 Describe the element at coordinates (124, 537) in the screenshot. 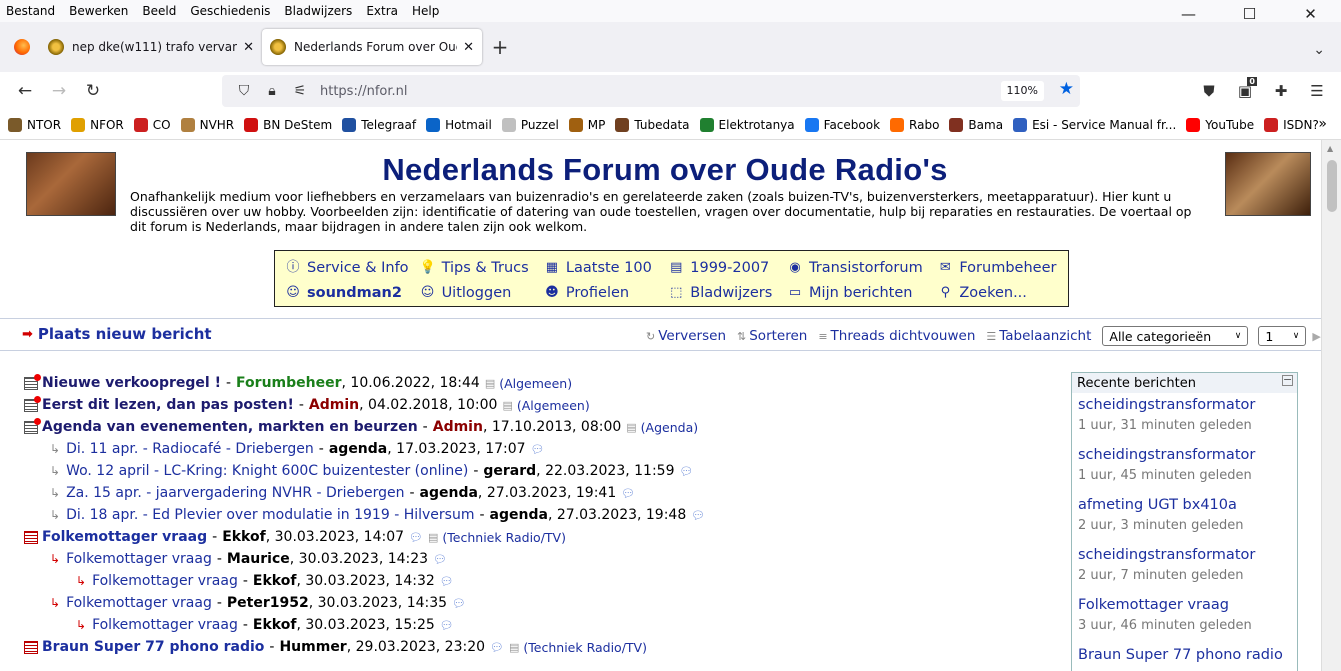

I see `thread-title: Folkemottager vraag` at that location.